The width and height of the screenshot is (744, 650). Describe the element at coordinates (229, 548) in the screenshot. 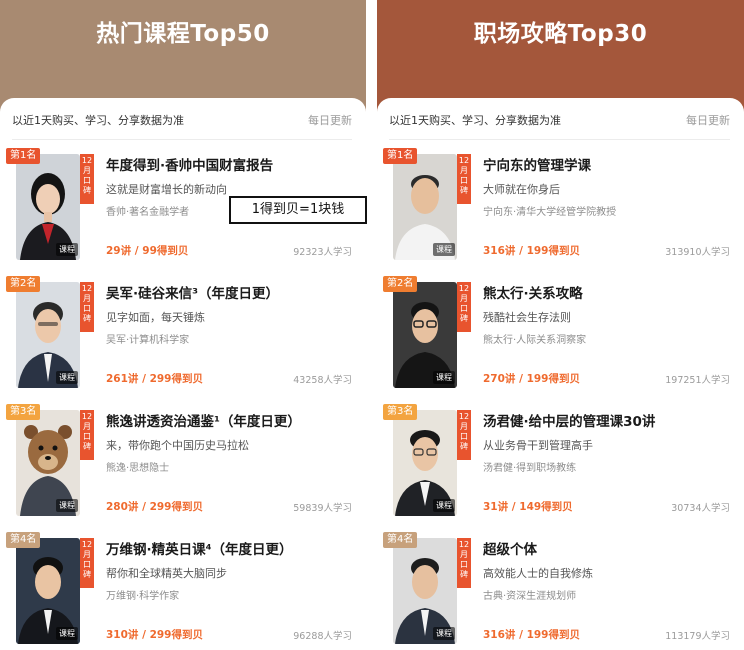

I see `course-title: 万维钢·精英日课⁴（年度日更）` at that location.